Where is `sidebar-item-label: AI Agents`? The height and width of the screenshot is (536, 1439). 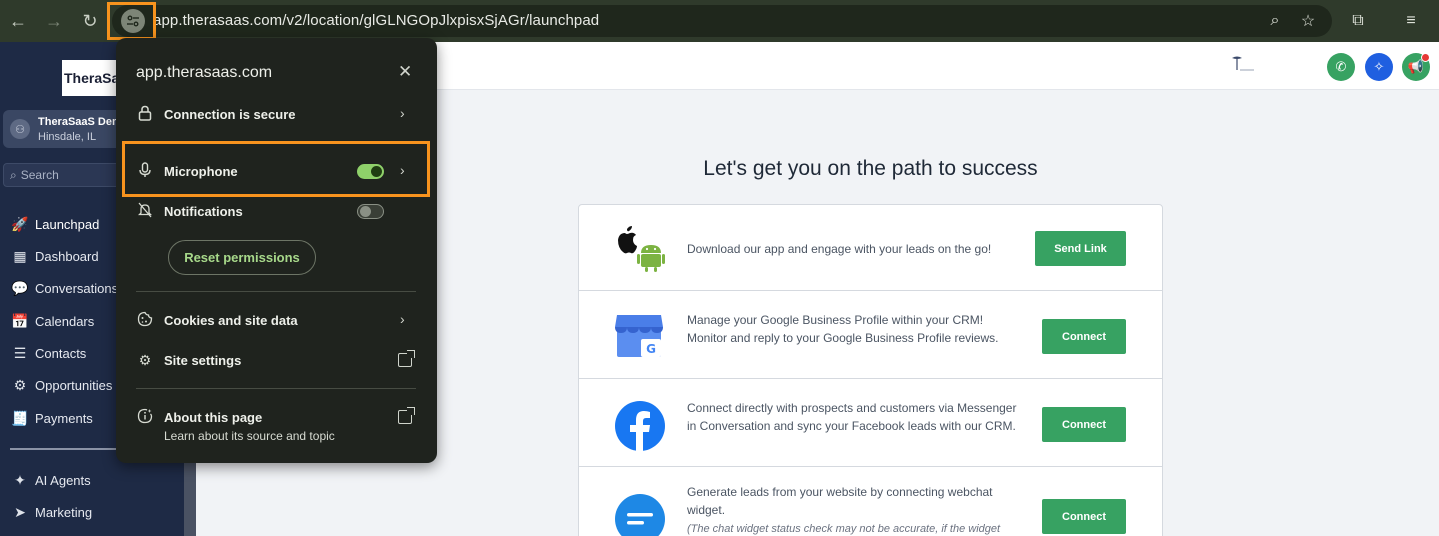
sidebar-item-label: AI Agents is located at coordinates (63, 480).